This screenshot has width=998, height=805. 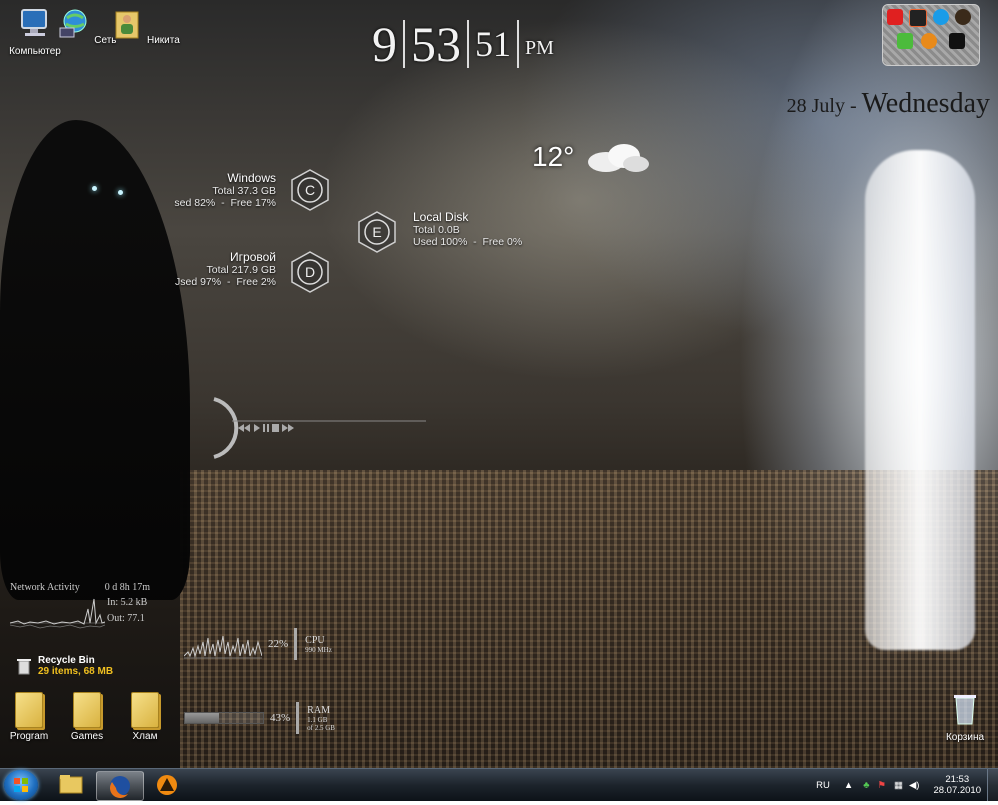 I want to click on archive-icon, so click(x=963, y=17).